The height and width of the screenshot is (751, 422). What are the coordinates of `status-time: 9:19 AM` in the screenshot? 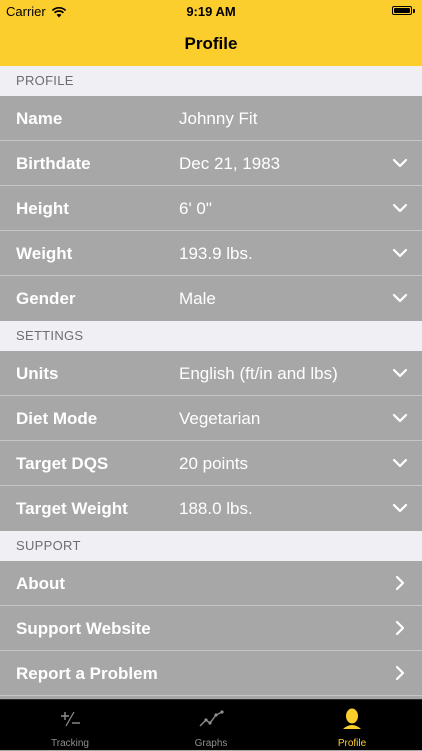 It's located at (211, 11).